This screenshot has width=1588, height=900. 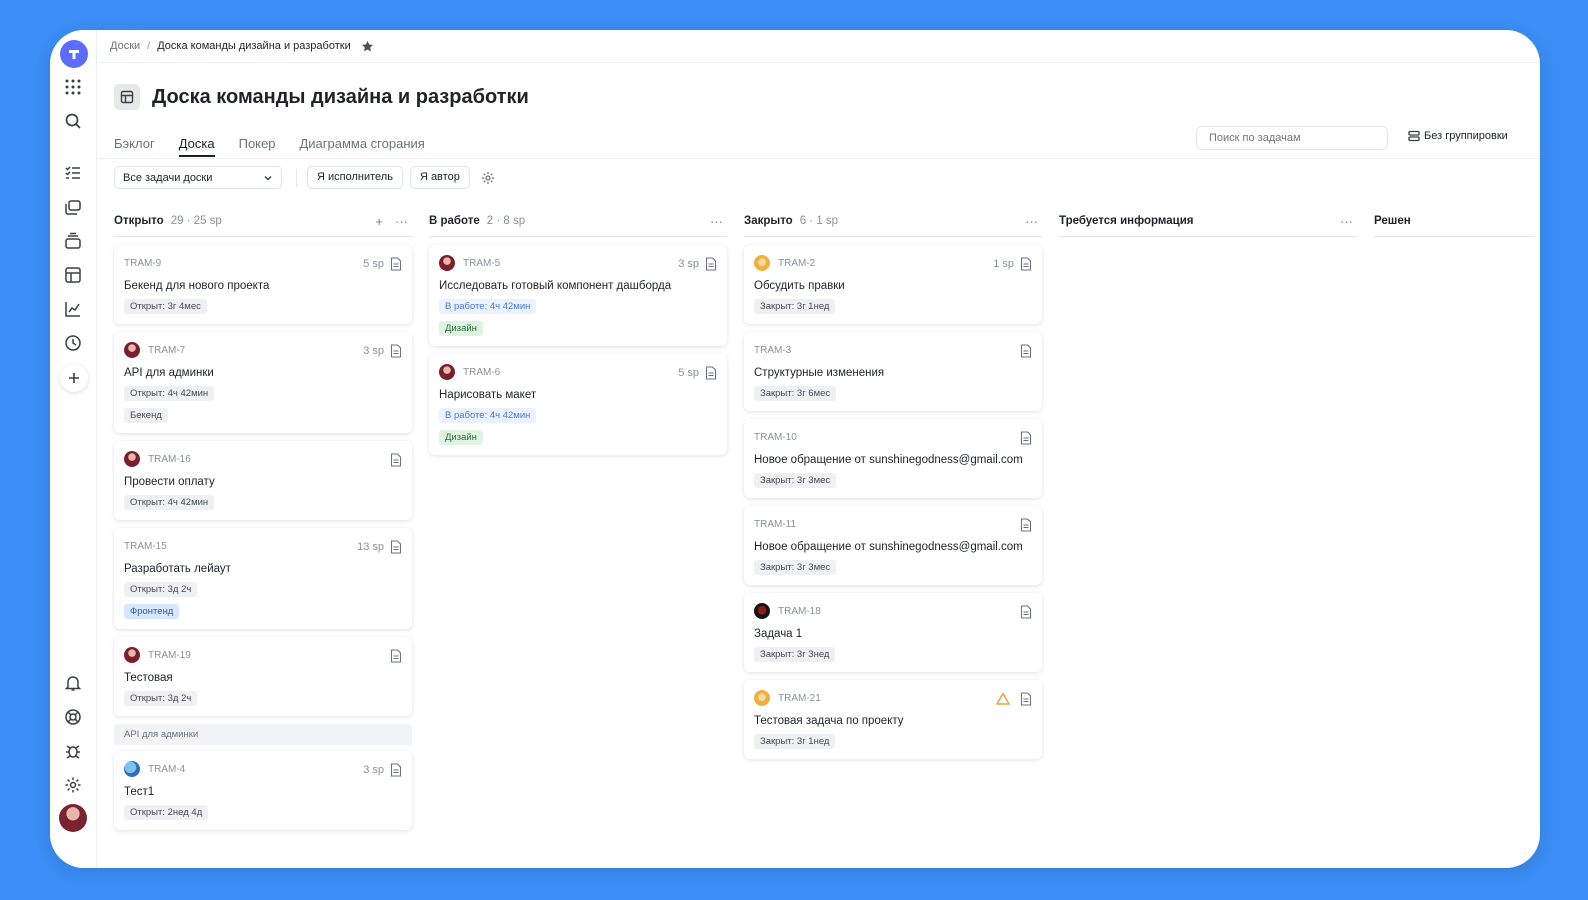 I want to click on dashboards-chart-icon, so click(x=73, y=309).